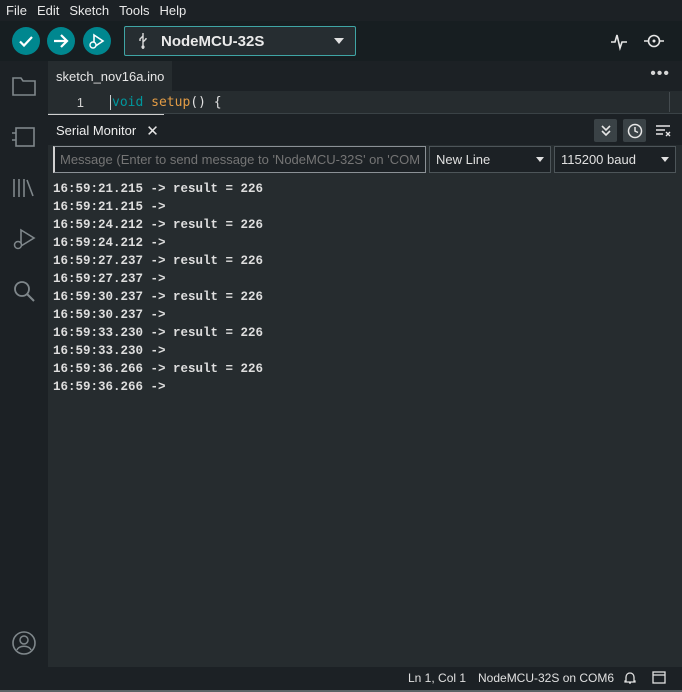 The height and width of the screenshot is (692, 682). I want to click on serial-controls: New Line 115200 baud, so click(365, 161).